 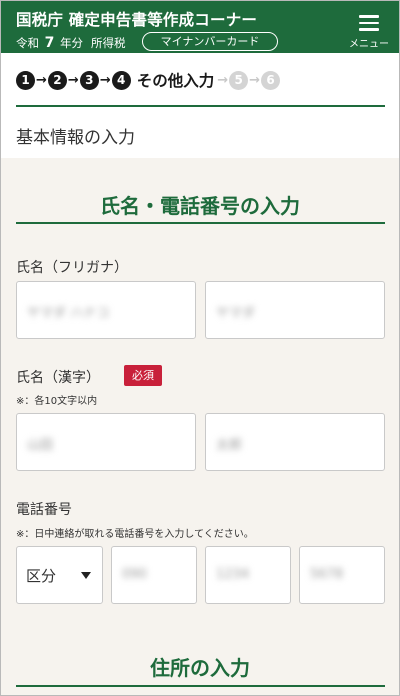 What do you see at coordinates (134, 574) in the screenshot?
I see `phone-part1-value: 090` at bounding box center [134, 574].